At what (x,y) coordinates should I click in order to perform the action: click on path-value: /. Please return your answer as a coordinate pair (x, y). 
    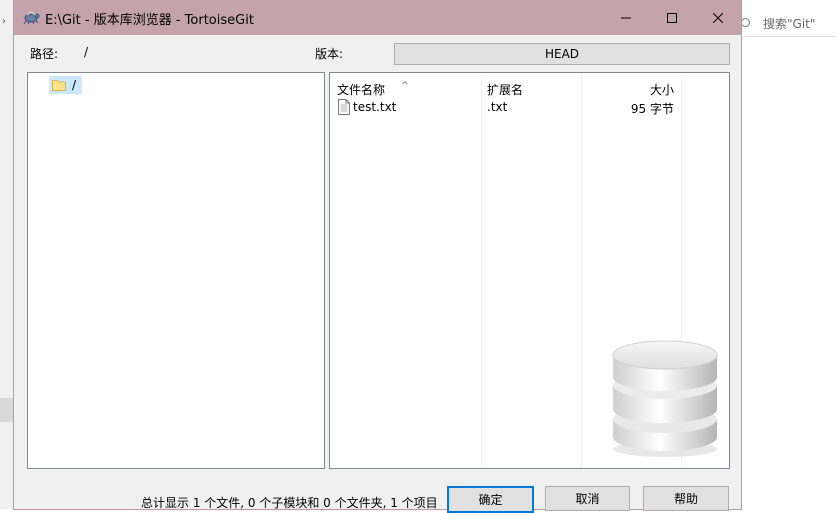
    Looking at the image, I should click on (86, 52).